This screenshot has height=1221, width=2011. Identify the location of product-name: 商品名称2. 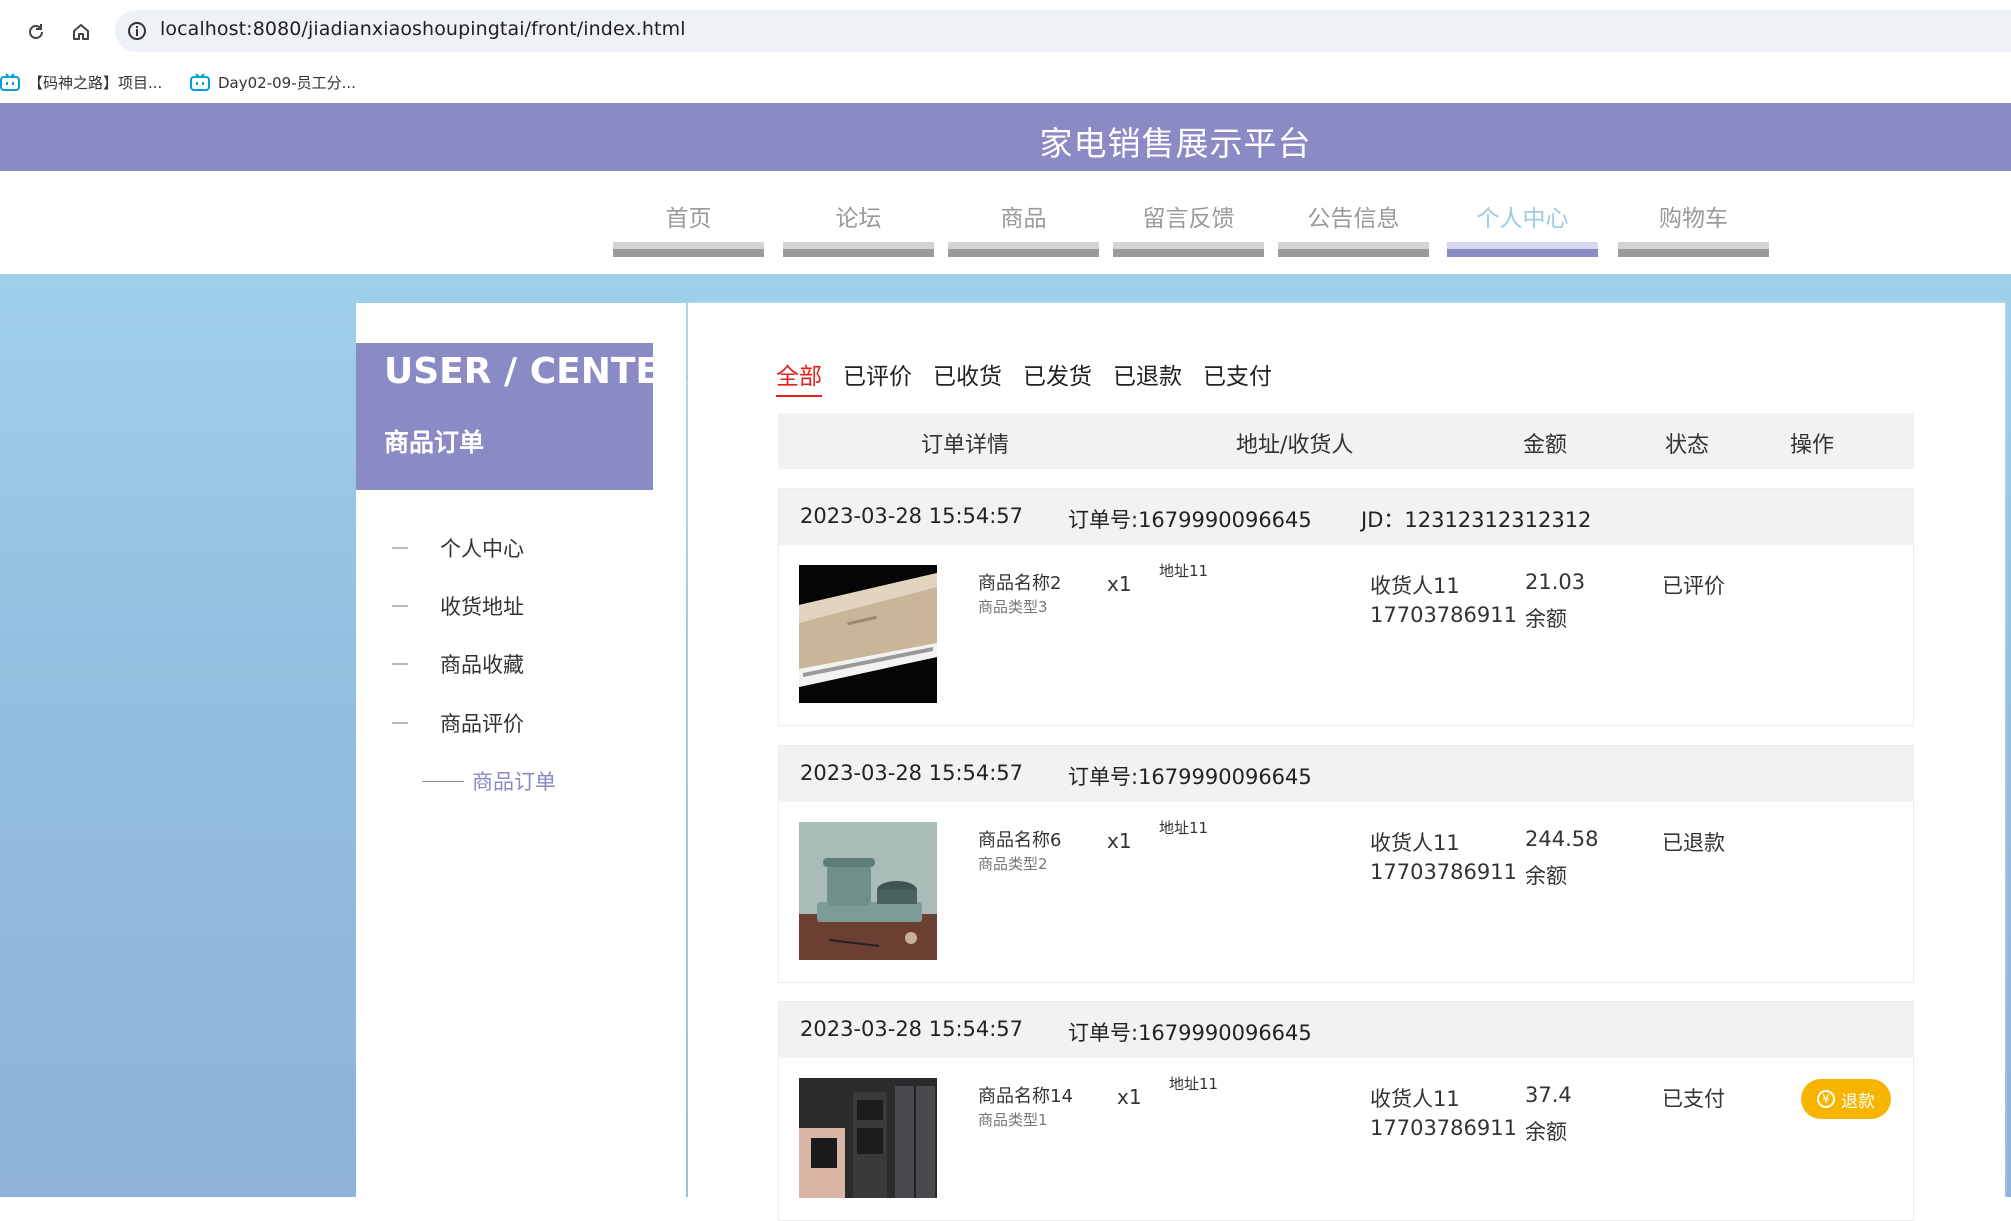
(1019, 582).